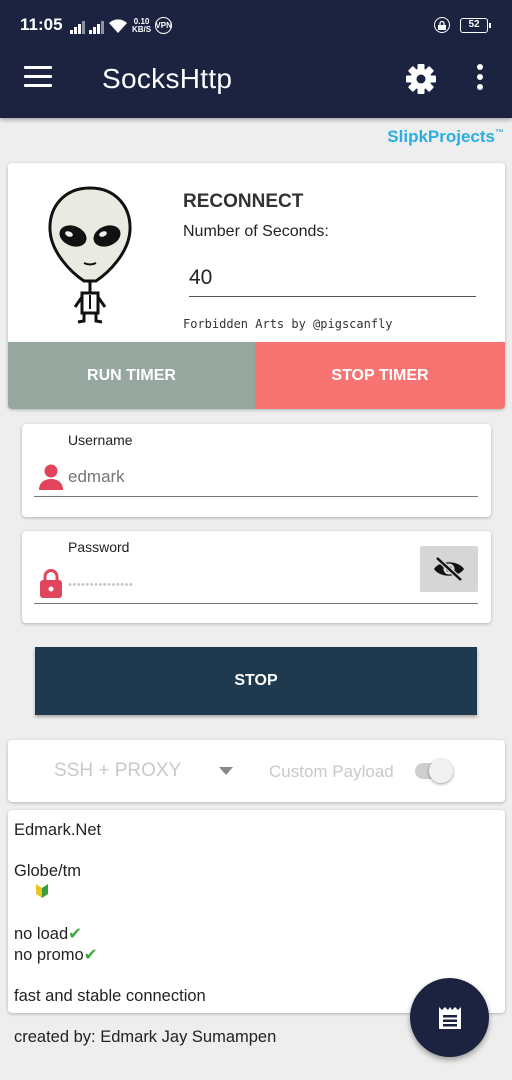  I want to click on beginner-badge-icon, so click(42, 891).